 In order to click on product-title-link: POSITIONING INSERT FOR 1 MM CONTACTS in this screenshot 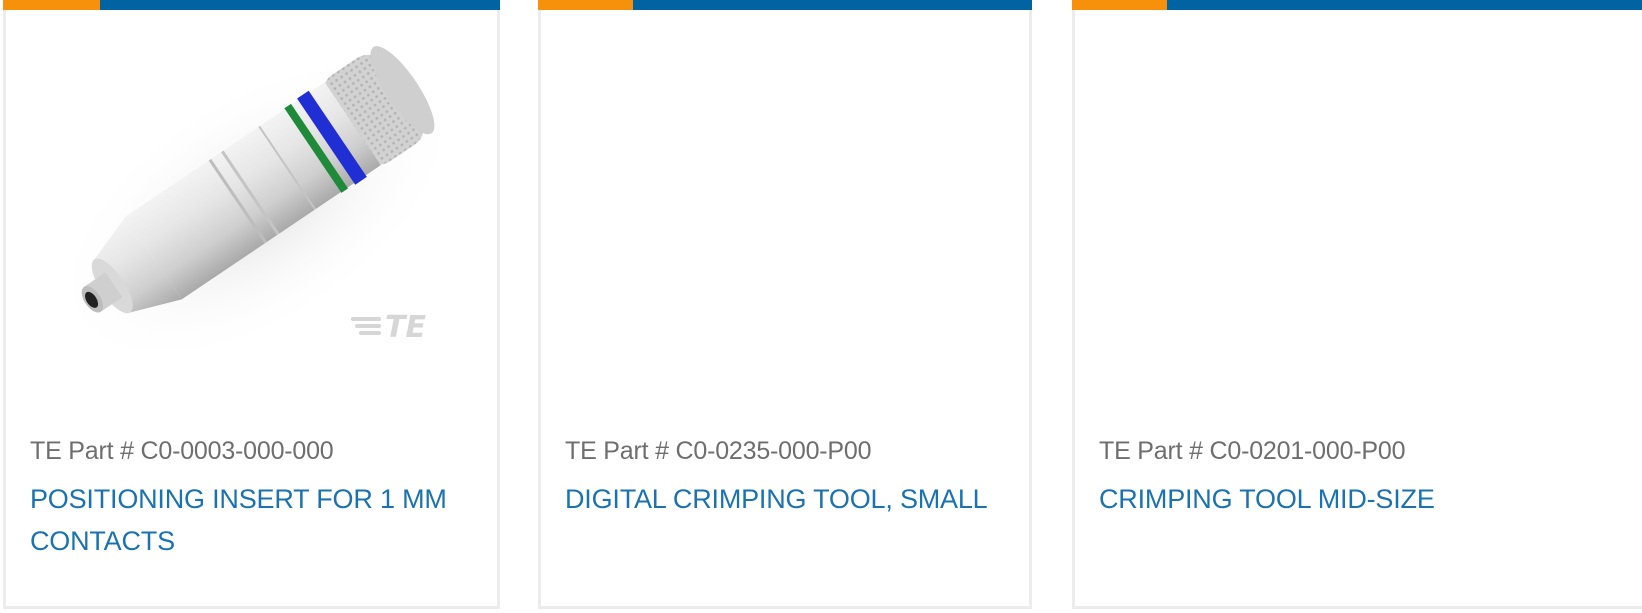, I will do `click(265, 520)`.